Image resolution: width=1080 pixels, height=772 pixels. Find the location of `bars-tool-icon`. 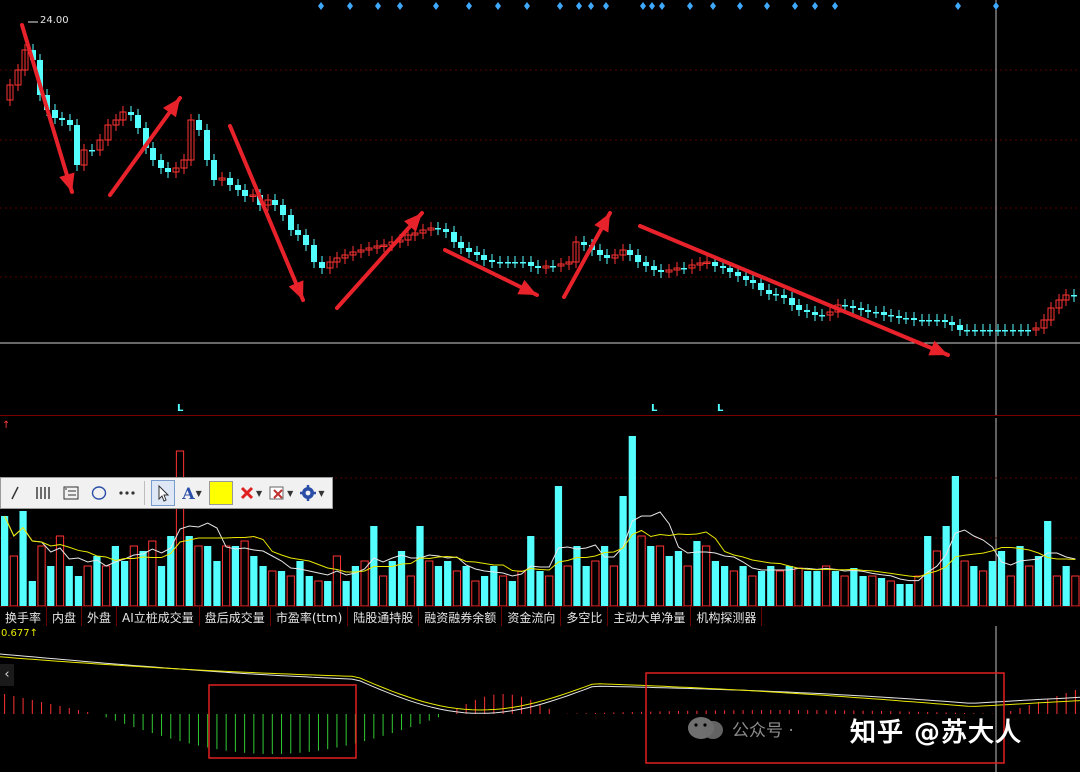

bars-tool-icon is located at coordinates (43, 493).